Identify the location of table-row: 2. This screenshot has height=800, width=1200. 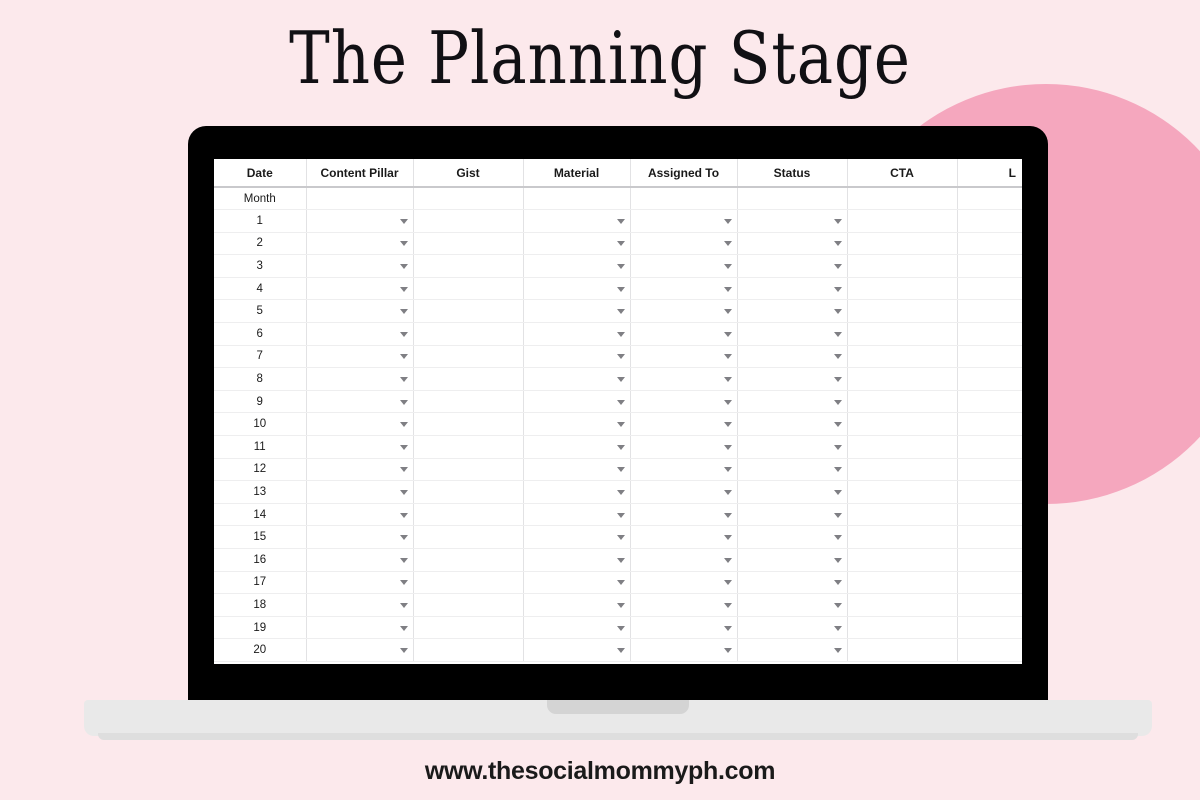
(618, 244).